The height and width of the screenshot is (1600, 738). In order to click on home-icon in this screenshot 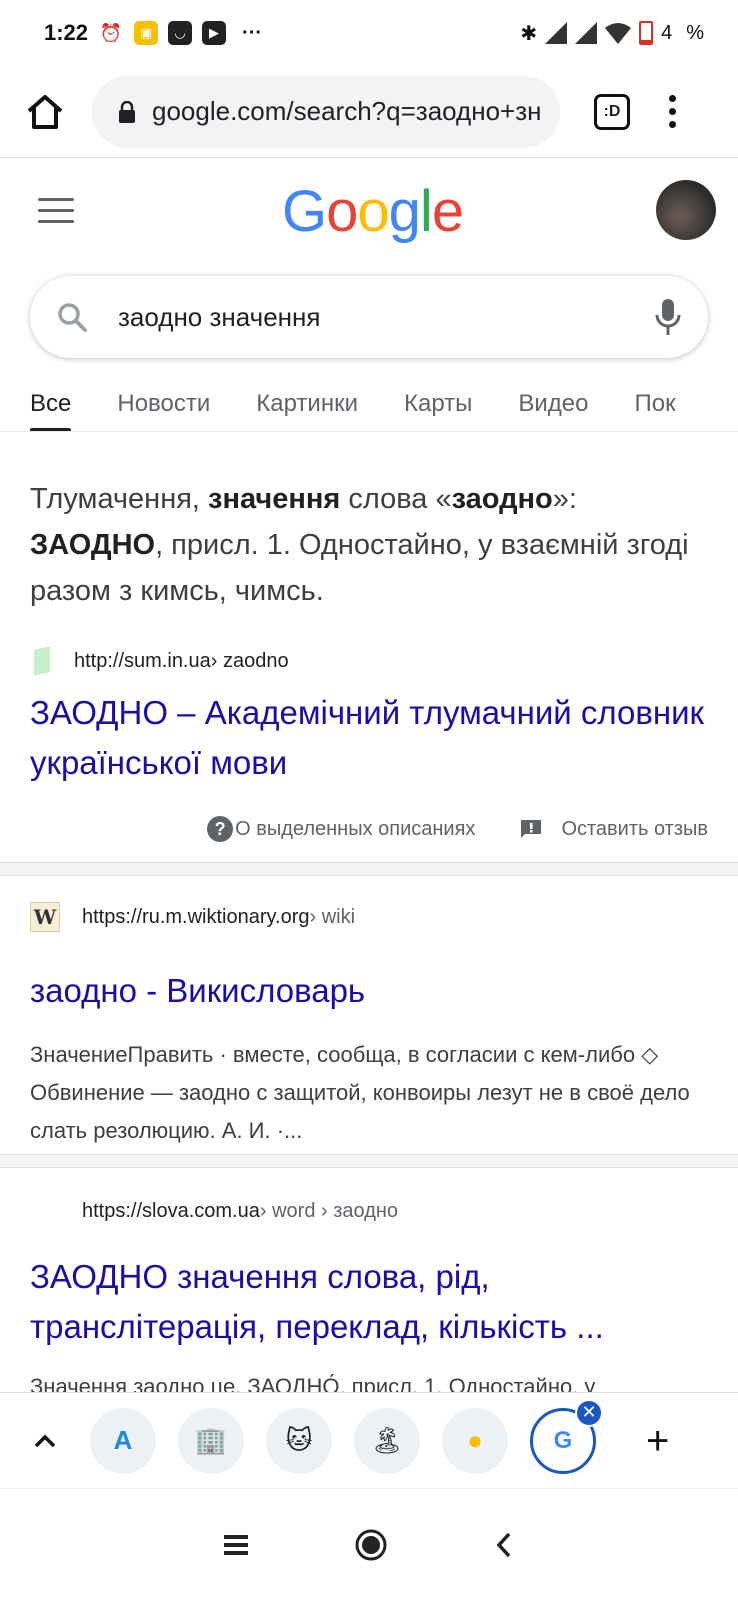, I will do `click(45, 111)`.